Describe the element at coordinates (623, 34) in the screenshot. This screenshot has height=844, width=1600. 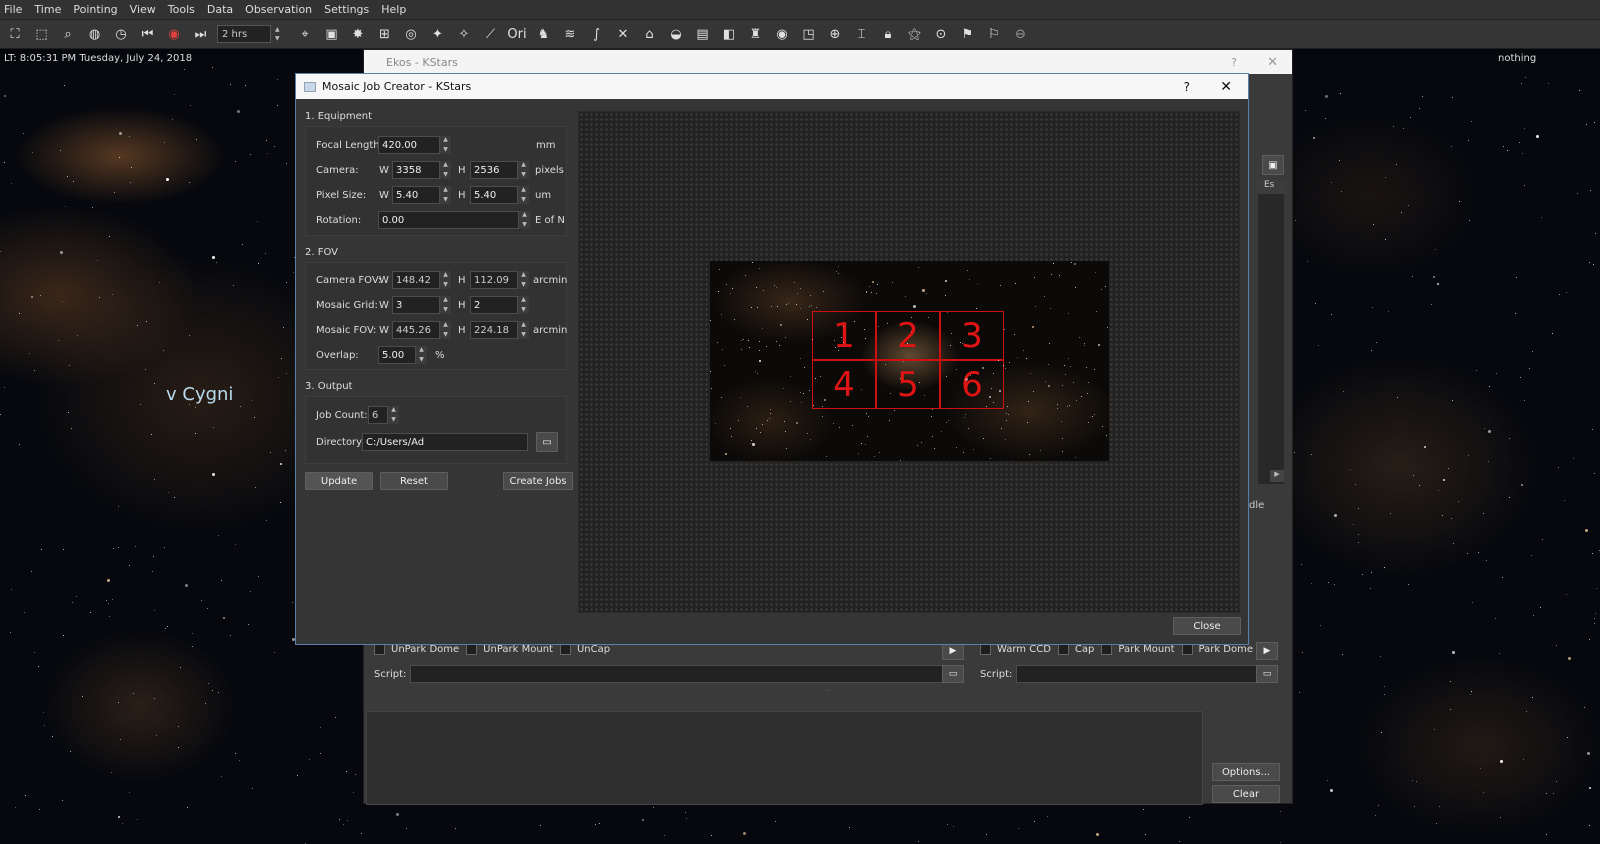
I see `horizontal-grid-icon: ✕` at that location.